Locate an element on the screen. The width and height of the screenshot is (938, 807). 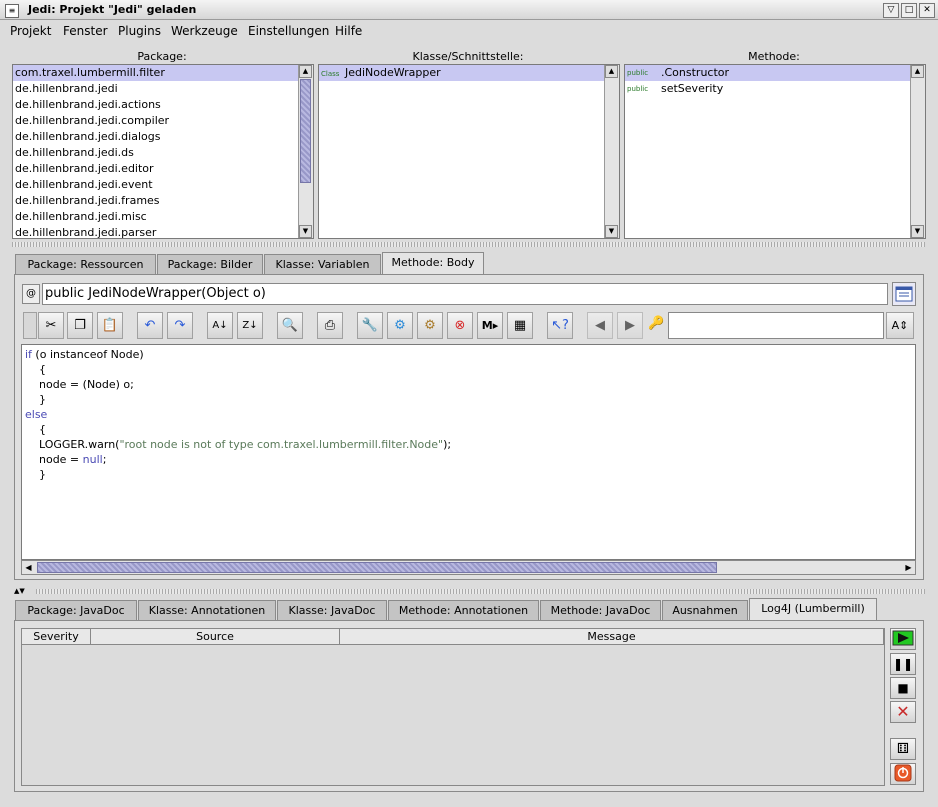
list-item: de.hillenbrand.jedi.frames is located at coordinates (163, 201).